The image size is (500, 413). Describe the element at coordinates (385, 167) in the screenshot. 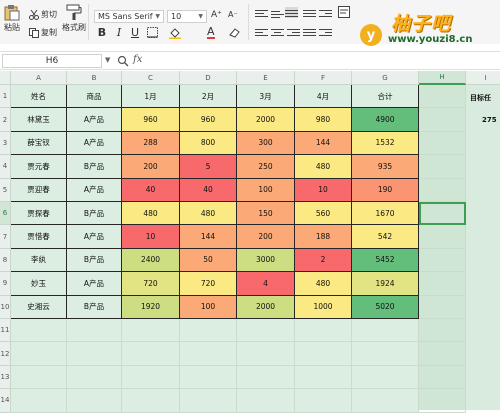

I see `table-cell: 935` at that location.